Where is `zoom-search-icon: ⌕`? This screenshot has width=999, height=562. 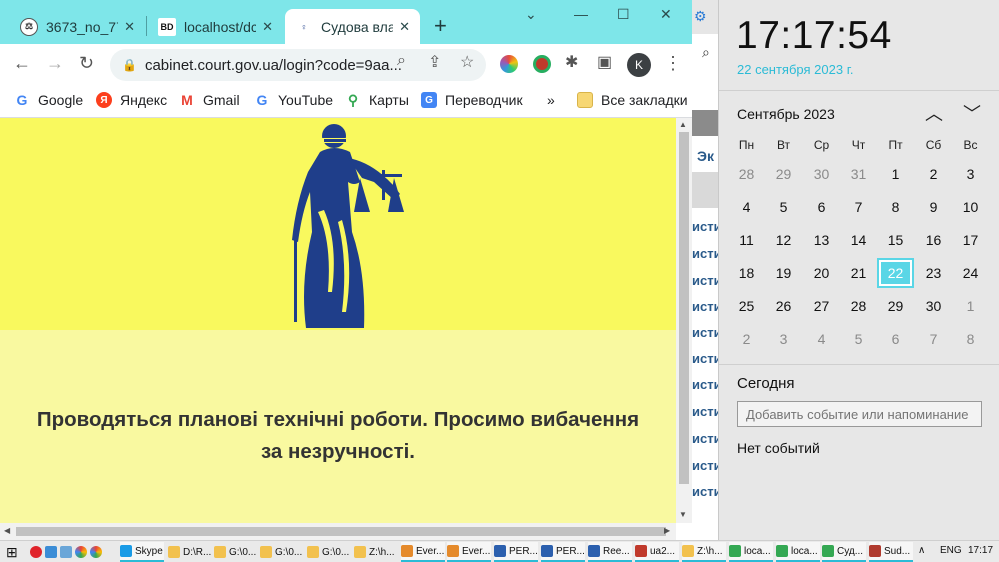 zoom-search-icon: ⌕ is located at coordinates (401, 61).